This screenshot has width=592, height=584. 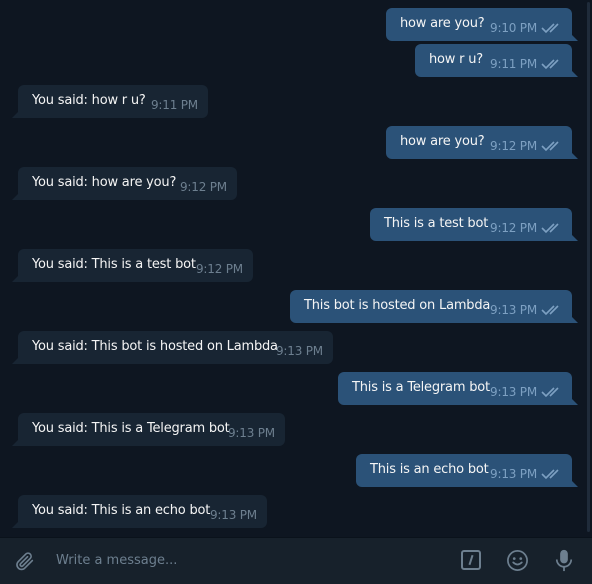 I want to click on message-outgoing: This is a Telegram bot 9:13 PM, so click(x=458, y=388).